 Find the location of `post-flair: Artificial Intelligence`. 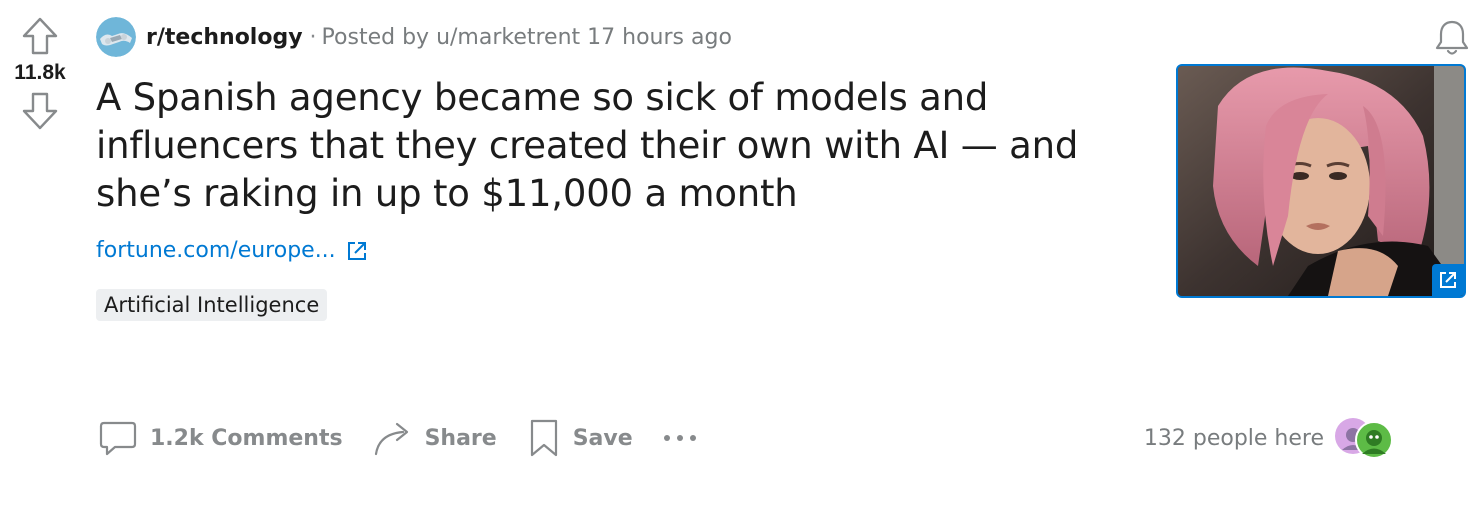

post-flair: Artificial Intelligence is located at coordinates (212, 305).